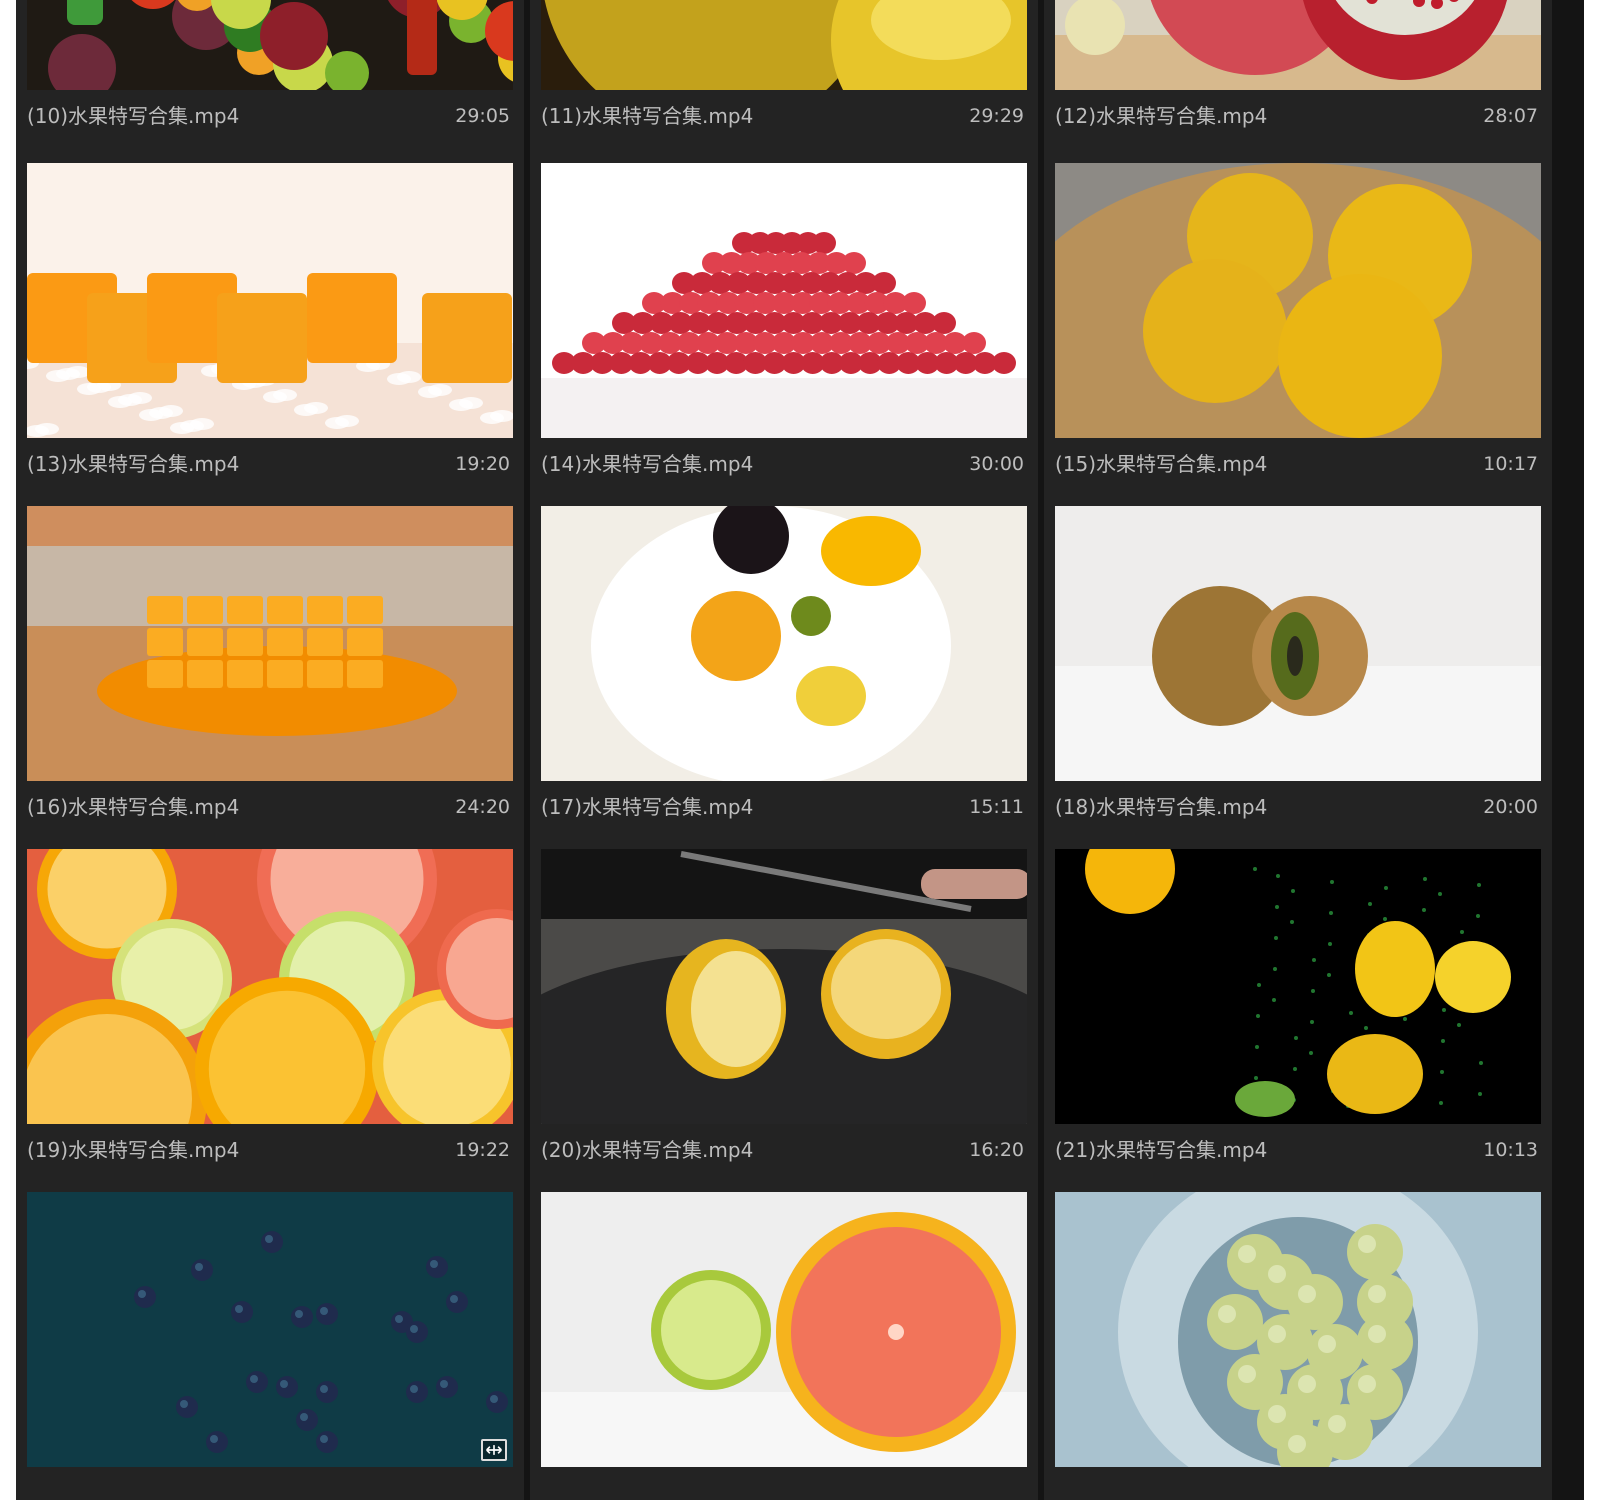 The width and height of the screenshot is (1600, 1500). I want to click on clip-card: (19)水果特写合集.mp4 19:22, so click(270, 1012).